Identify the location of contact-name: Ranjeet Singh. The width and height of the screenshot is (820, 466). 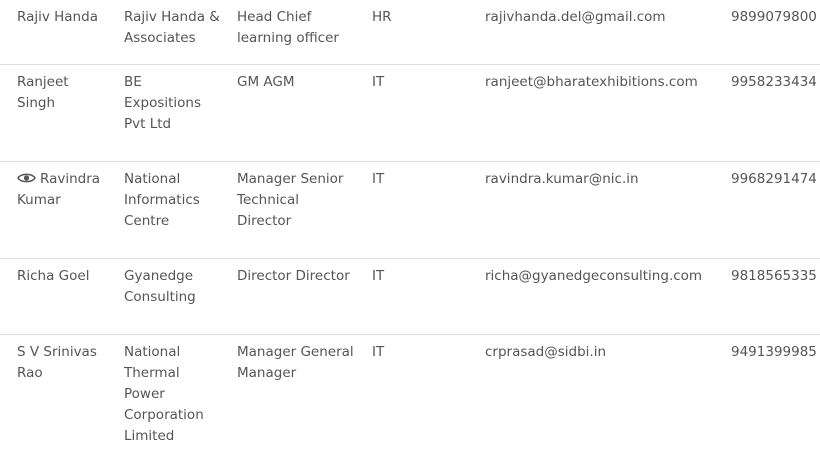
(43, 92).